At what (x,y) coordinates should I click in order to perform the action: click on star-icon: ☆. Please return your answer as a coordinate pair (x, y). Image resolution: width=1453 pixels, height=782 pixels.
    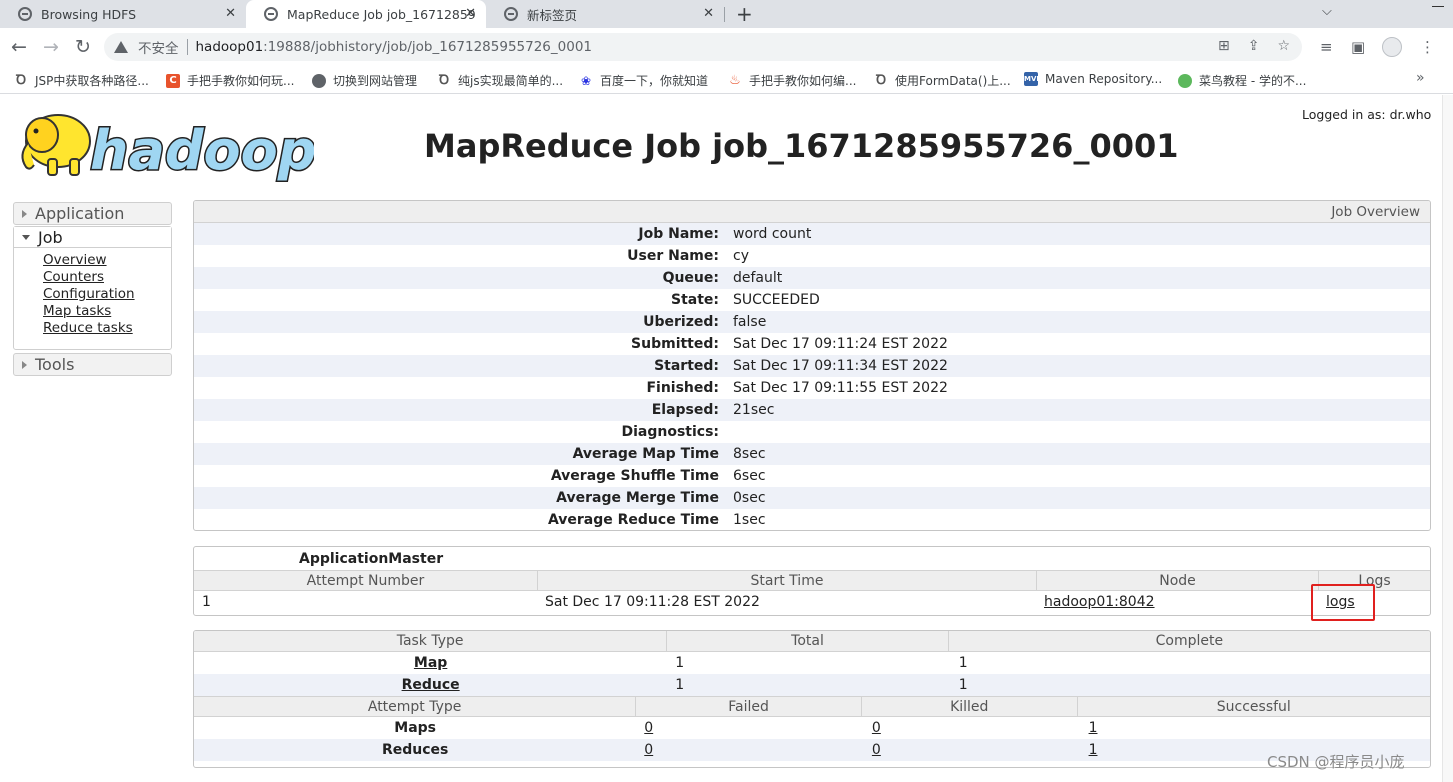
    Looking at the image, I should click on (1283, 46).